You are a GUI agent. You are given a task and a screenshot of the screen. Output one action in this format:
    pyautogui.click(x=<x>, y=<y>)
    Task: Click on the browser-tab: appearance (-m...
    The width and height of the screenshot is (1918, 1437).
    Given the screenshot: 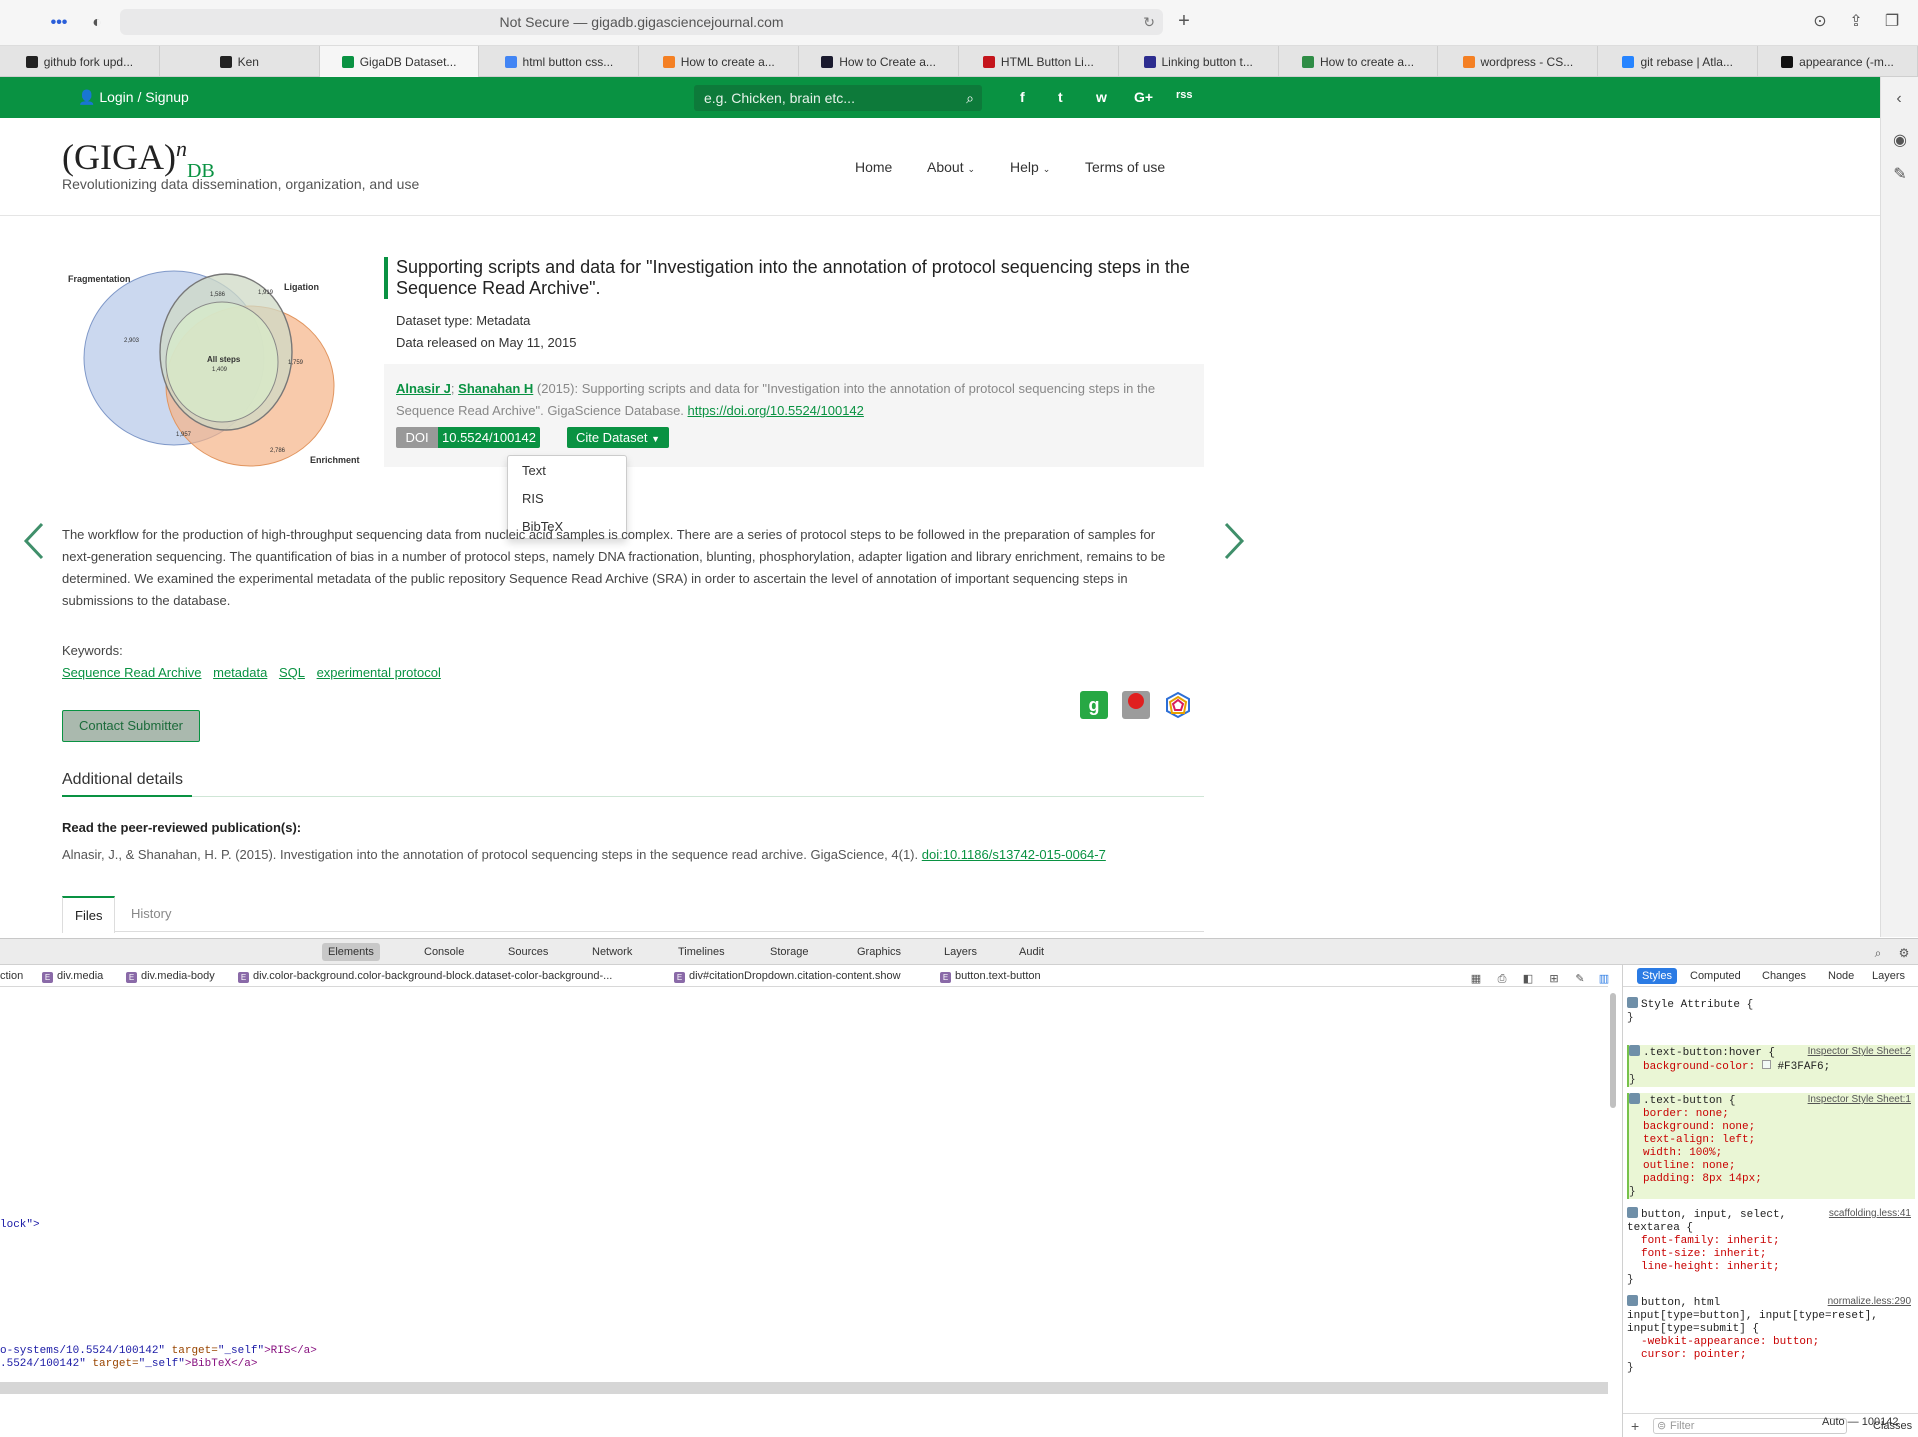 What is the action you would take?
    pyautogui.click(x=1838, y=61)
    